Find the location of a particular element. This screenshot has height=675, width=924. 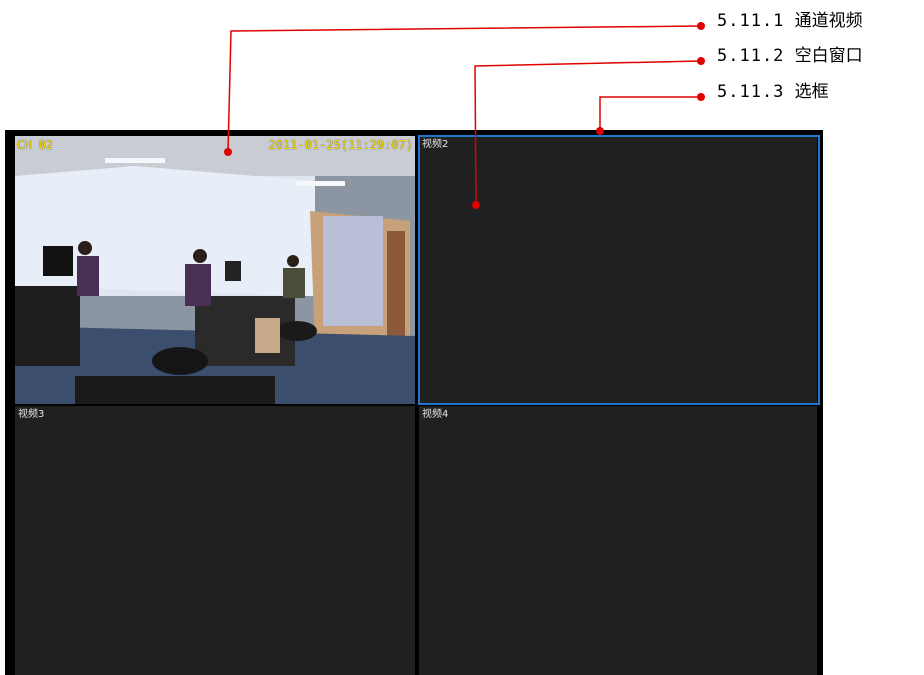

pane-label: 视频4 is located at coordinates (435, 414).